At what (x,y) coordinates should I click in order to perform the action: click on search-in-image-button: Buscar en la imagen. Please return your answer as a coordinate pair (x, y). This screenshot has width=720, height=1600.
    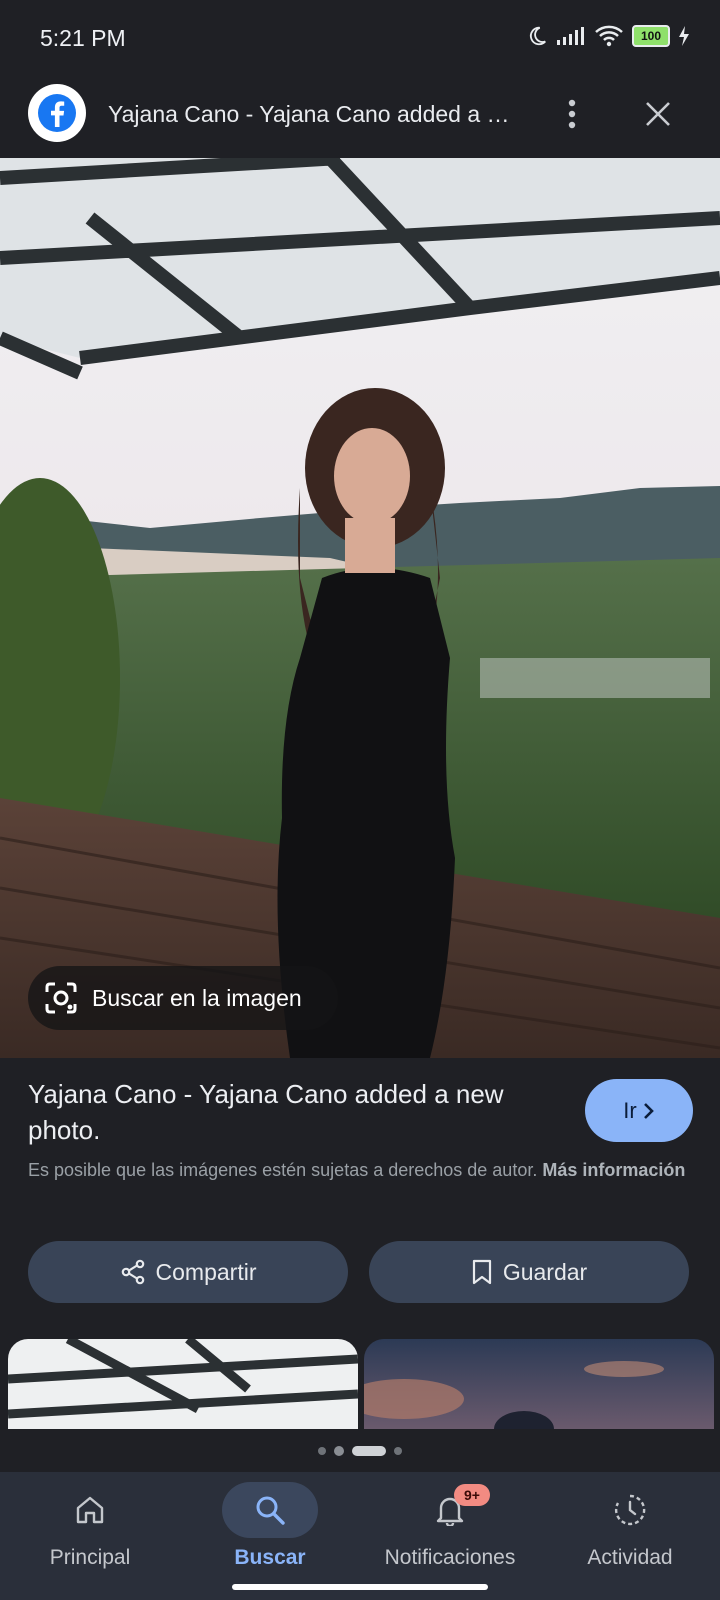
    Looking at the image, I should click on (183, 998).